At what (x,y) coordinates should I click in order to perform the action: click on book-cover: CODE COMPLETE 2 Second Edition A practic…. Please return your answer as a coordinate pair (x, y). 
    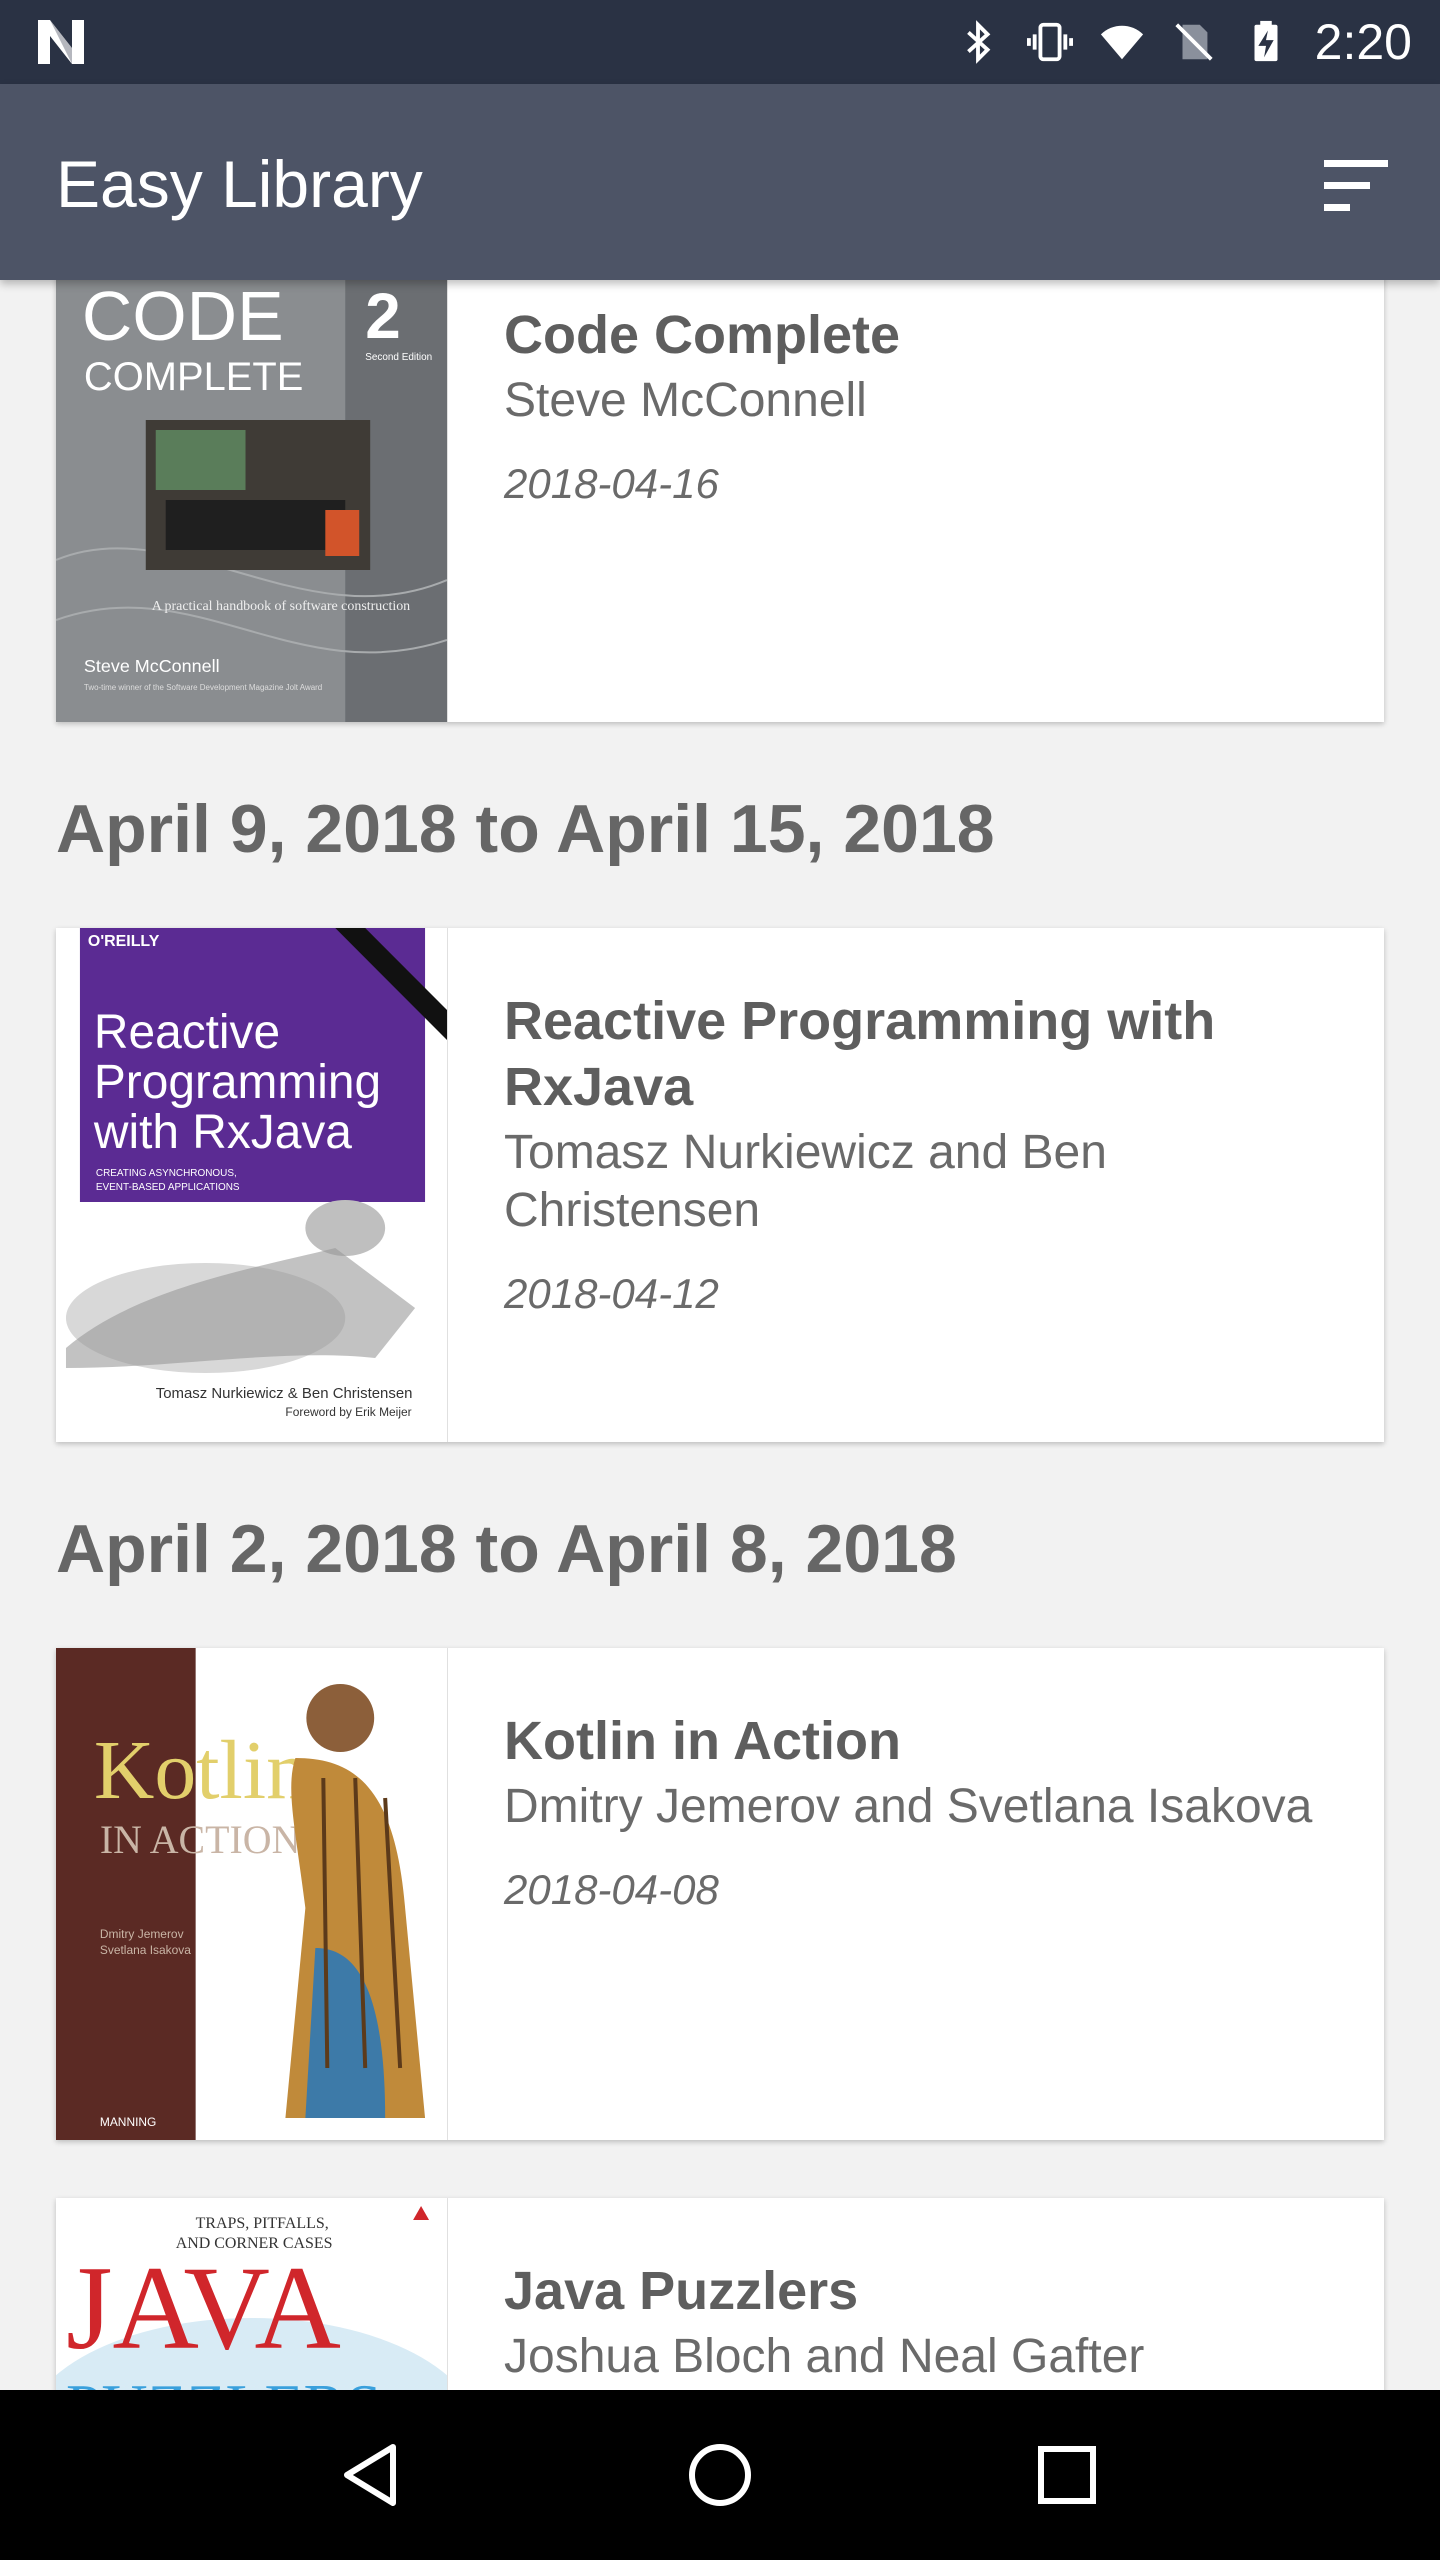
    Looking at the image, I should click on (252, 501).